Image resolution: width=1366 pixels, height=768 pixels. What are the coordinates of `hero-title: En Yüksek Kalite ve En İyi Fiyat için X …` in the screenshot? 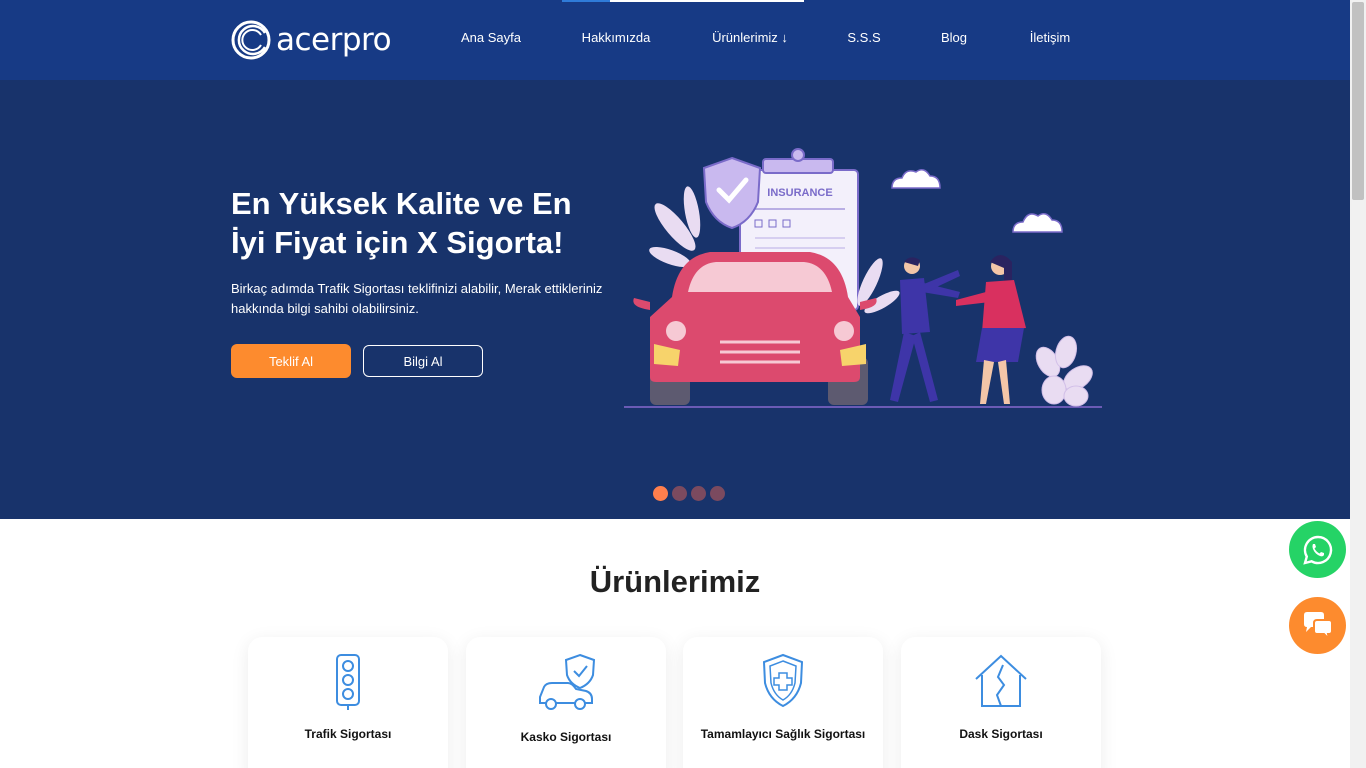 It's located at (401, 223).